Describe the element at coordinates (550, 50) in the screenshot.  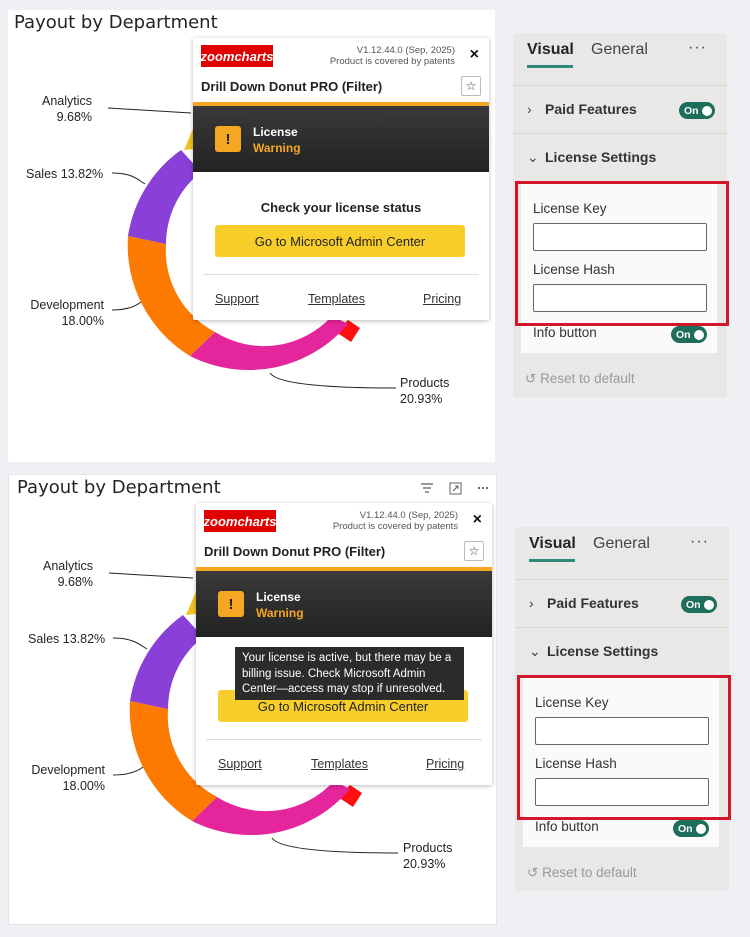
I see `tab-visual: Visual` at that location.